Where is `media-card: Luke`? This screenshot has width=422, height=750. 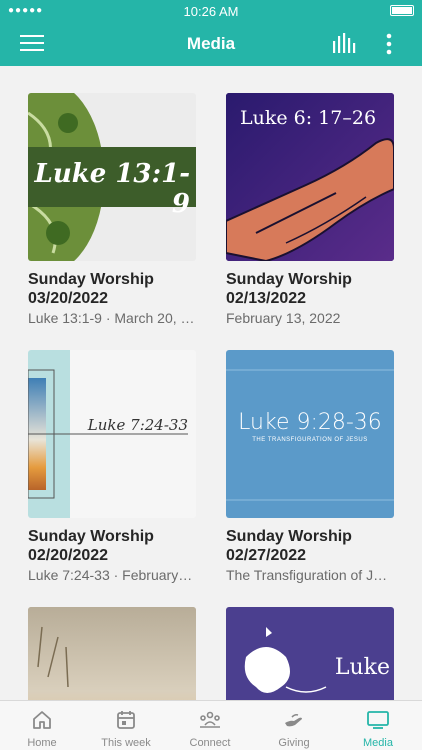 media-card: Luke is located at coordinates (310, 653).